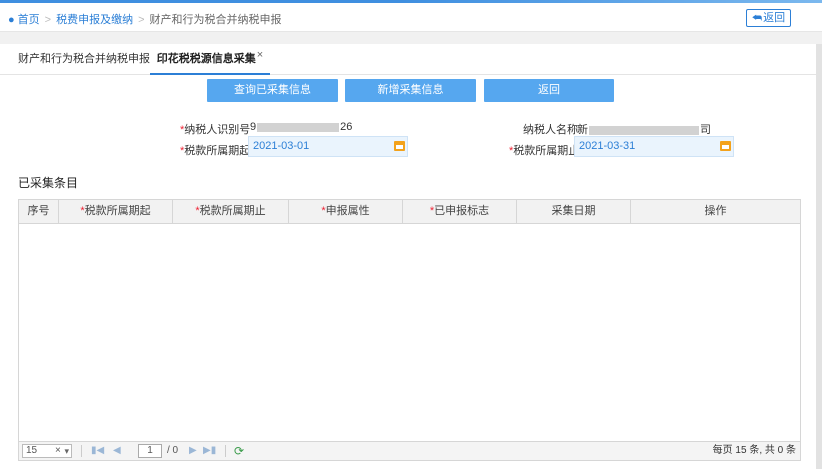  I want to click on period-end-label: *税款所属期止, so click(544, 151).